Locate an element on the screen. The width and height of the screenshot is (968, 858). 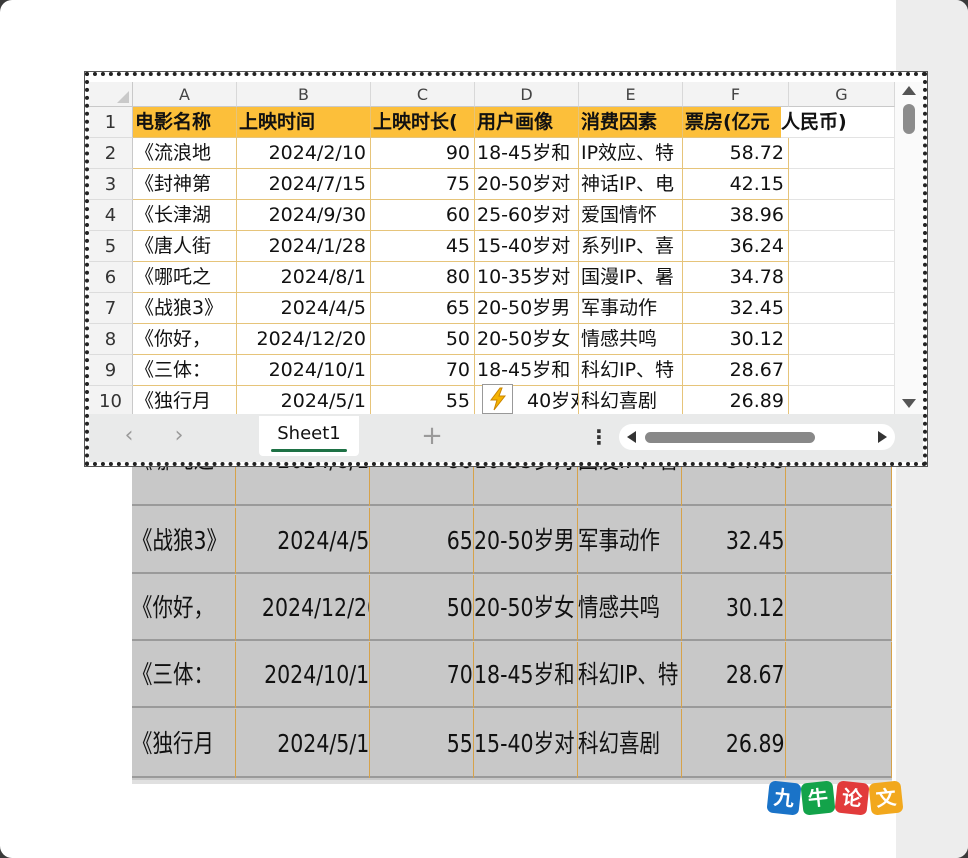
cell-e6: 国漫IP、暑 is located at coordinates (631, 277).